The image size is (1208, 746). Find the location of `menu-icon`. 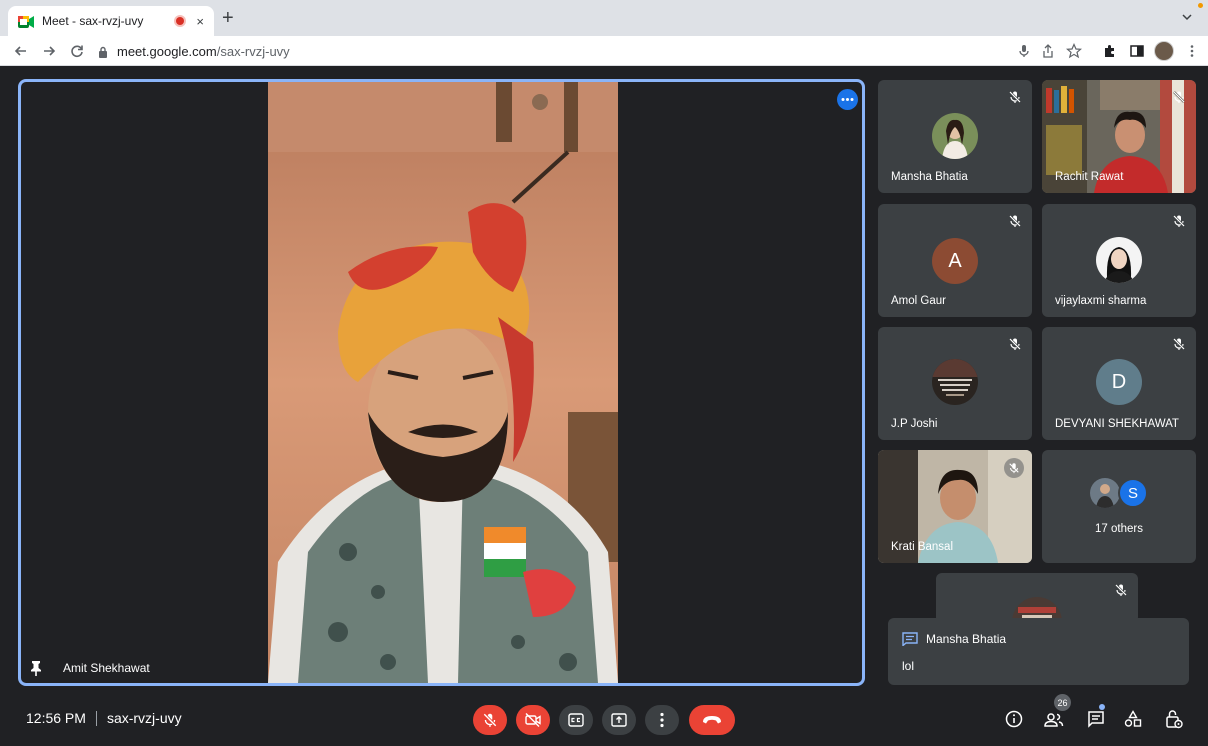

menu-icon is located at coordinates (1192, 51).